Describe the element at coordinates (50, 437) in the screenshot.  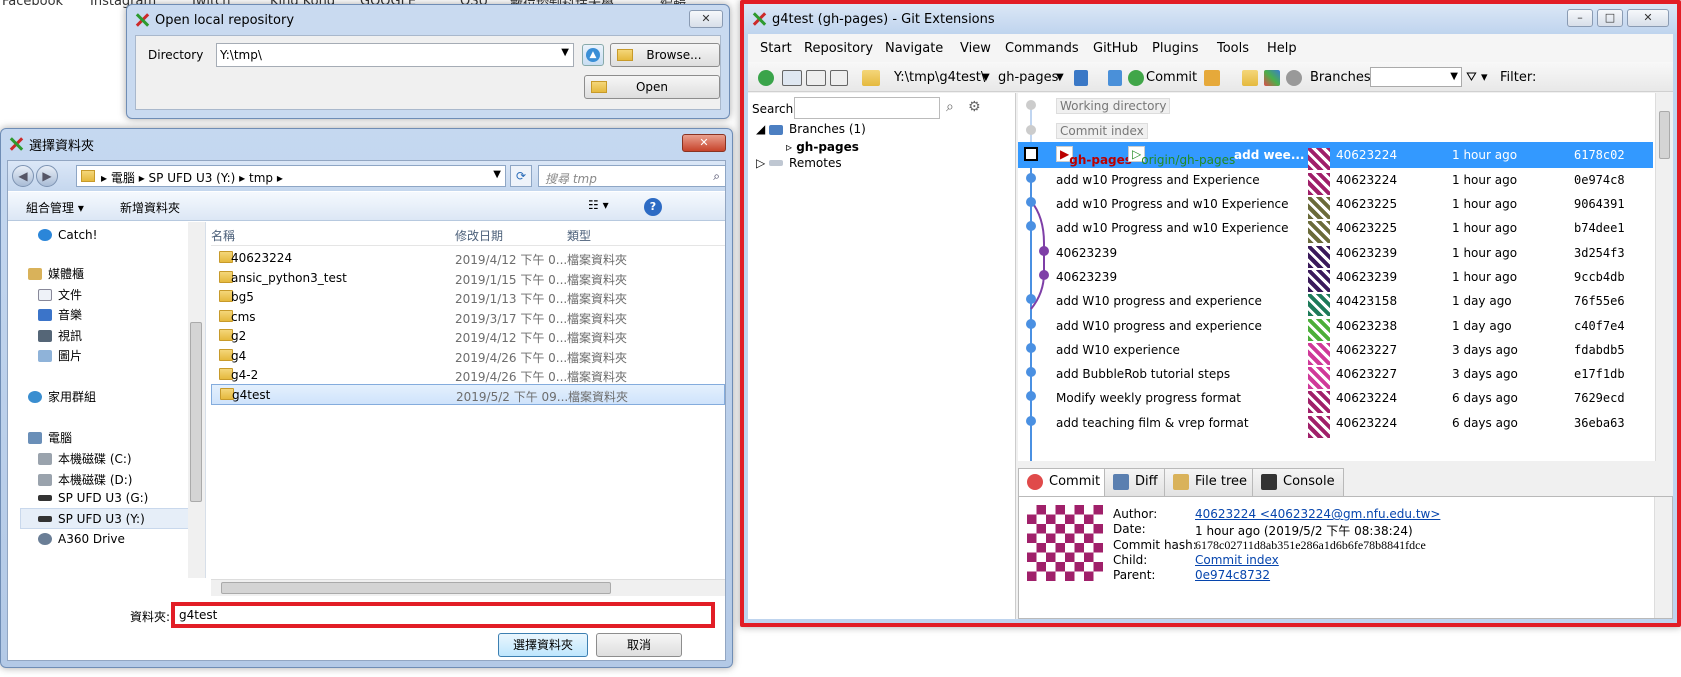
I see `tree-item-computer: 電腦` at that location.